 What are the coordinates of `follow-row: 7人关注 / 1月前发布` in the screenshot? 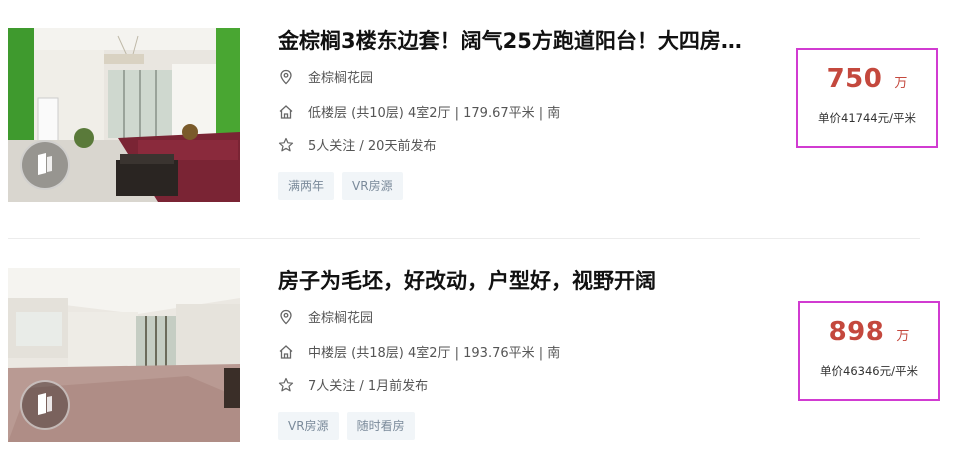 It's located at (353, 387).